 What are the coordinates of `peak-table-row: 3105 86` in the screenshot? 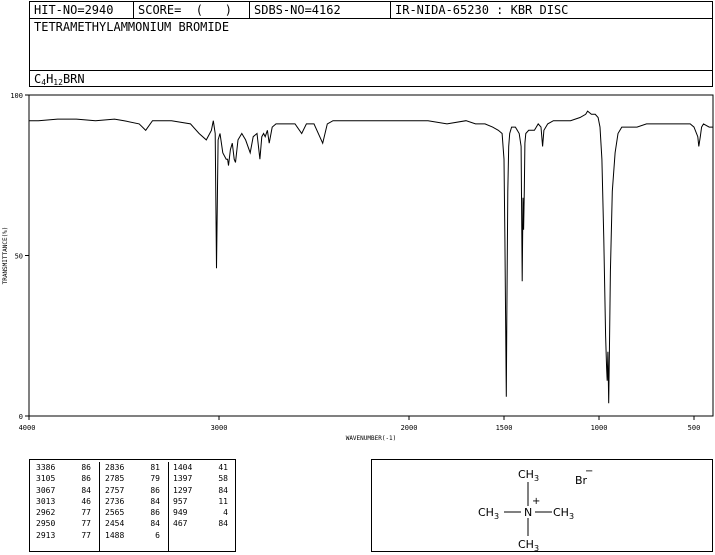 It's located at (64, 478).